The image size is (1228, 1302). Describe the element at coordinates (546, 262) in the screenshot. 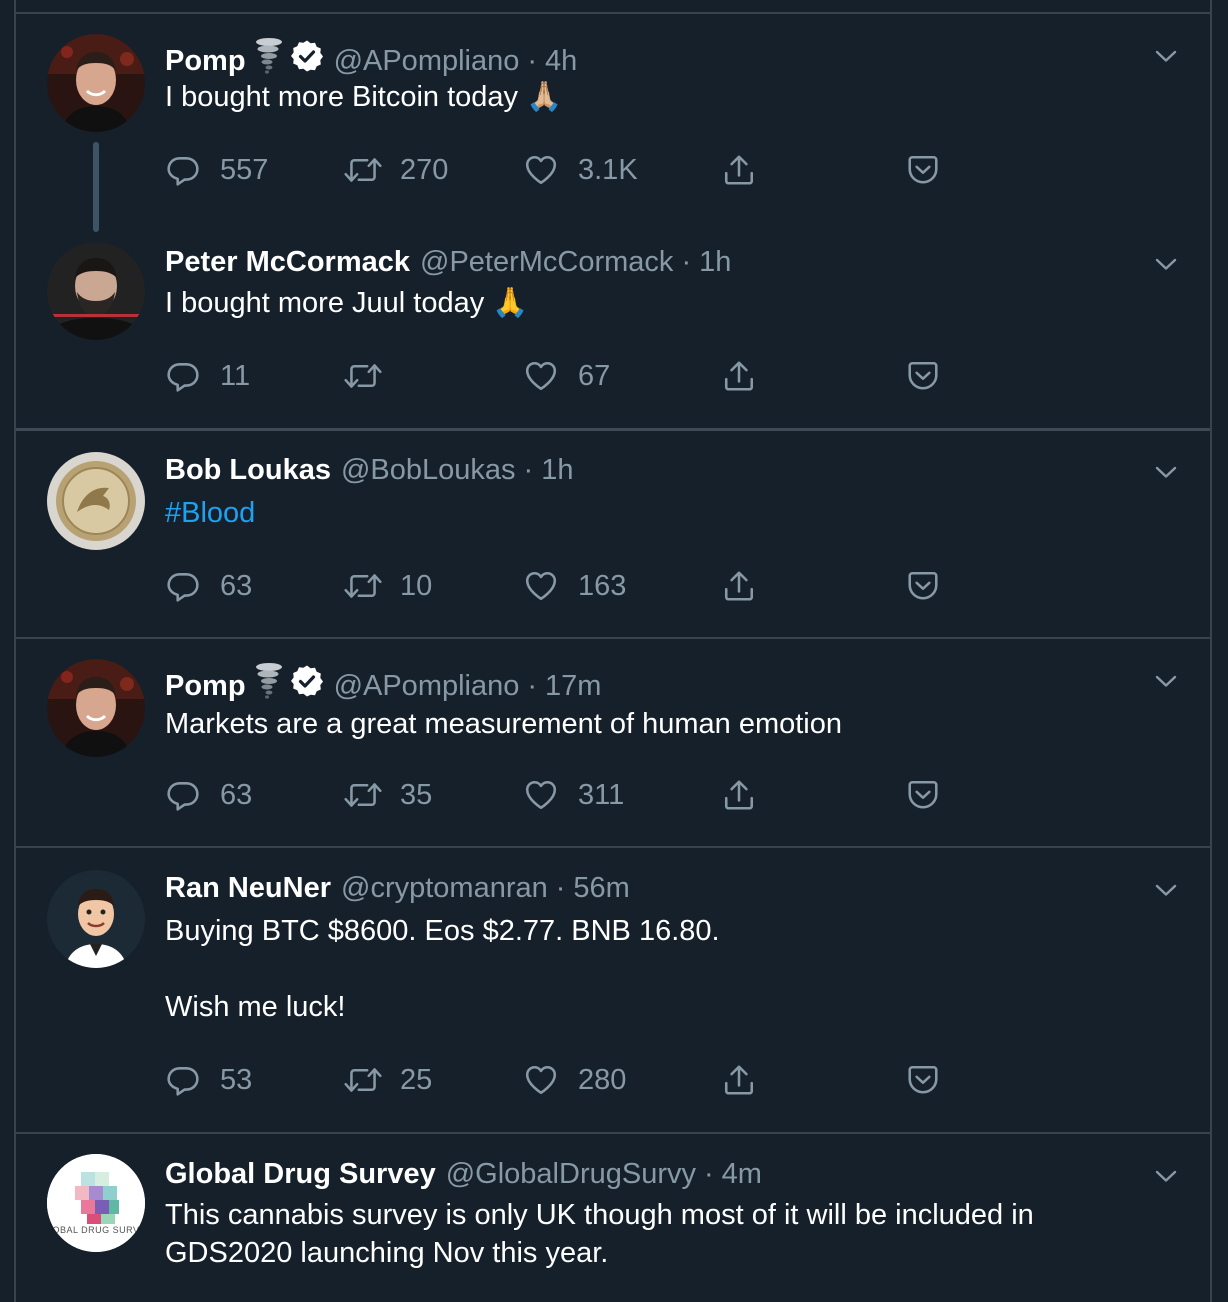

I see `user-handle: @PeterMcCormack` at that location.